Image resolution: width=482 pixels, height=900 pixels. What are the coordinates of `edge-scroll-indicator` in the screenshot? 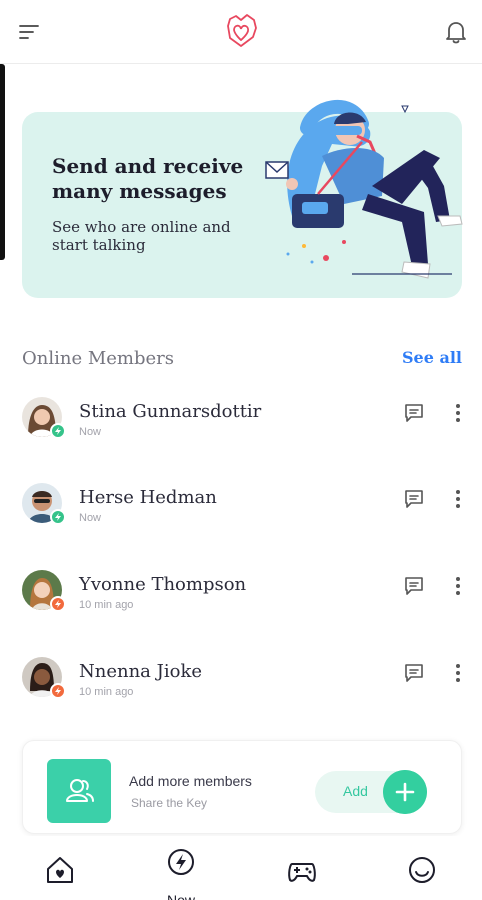 It's located at (2, 162).